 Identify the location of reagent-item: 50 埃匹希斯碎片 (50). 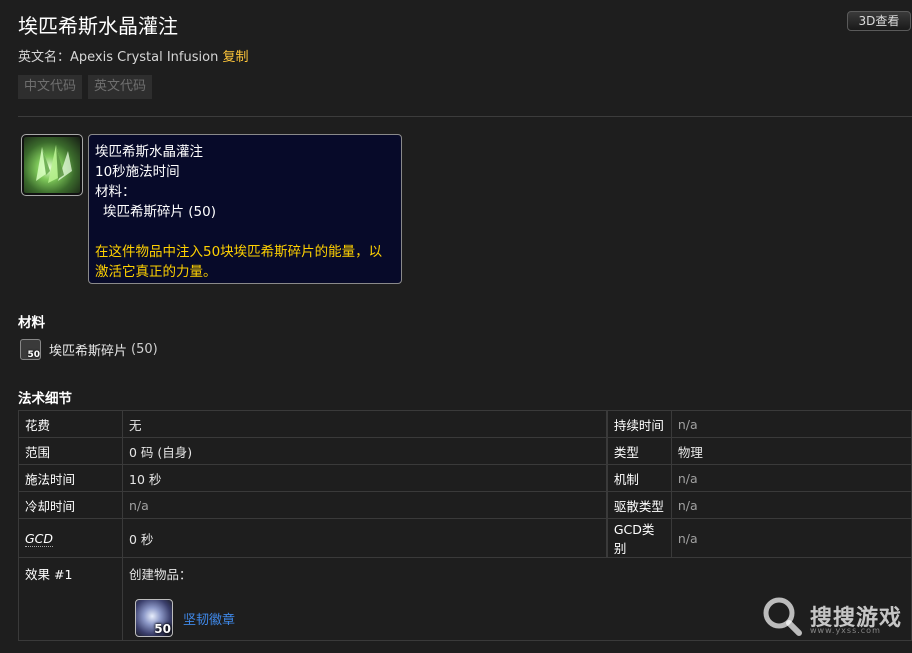
(89, 349).